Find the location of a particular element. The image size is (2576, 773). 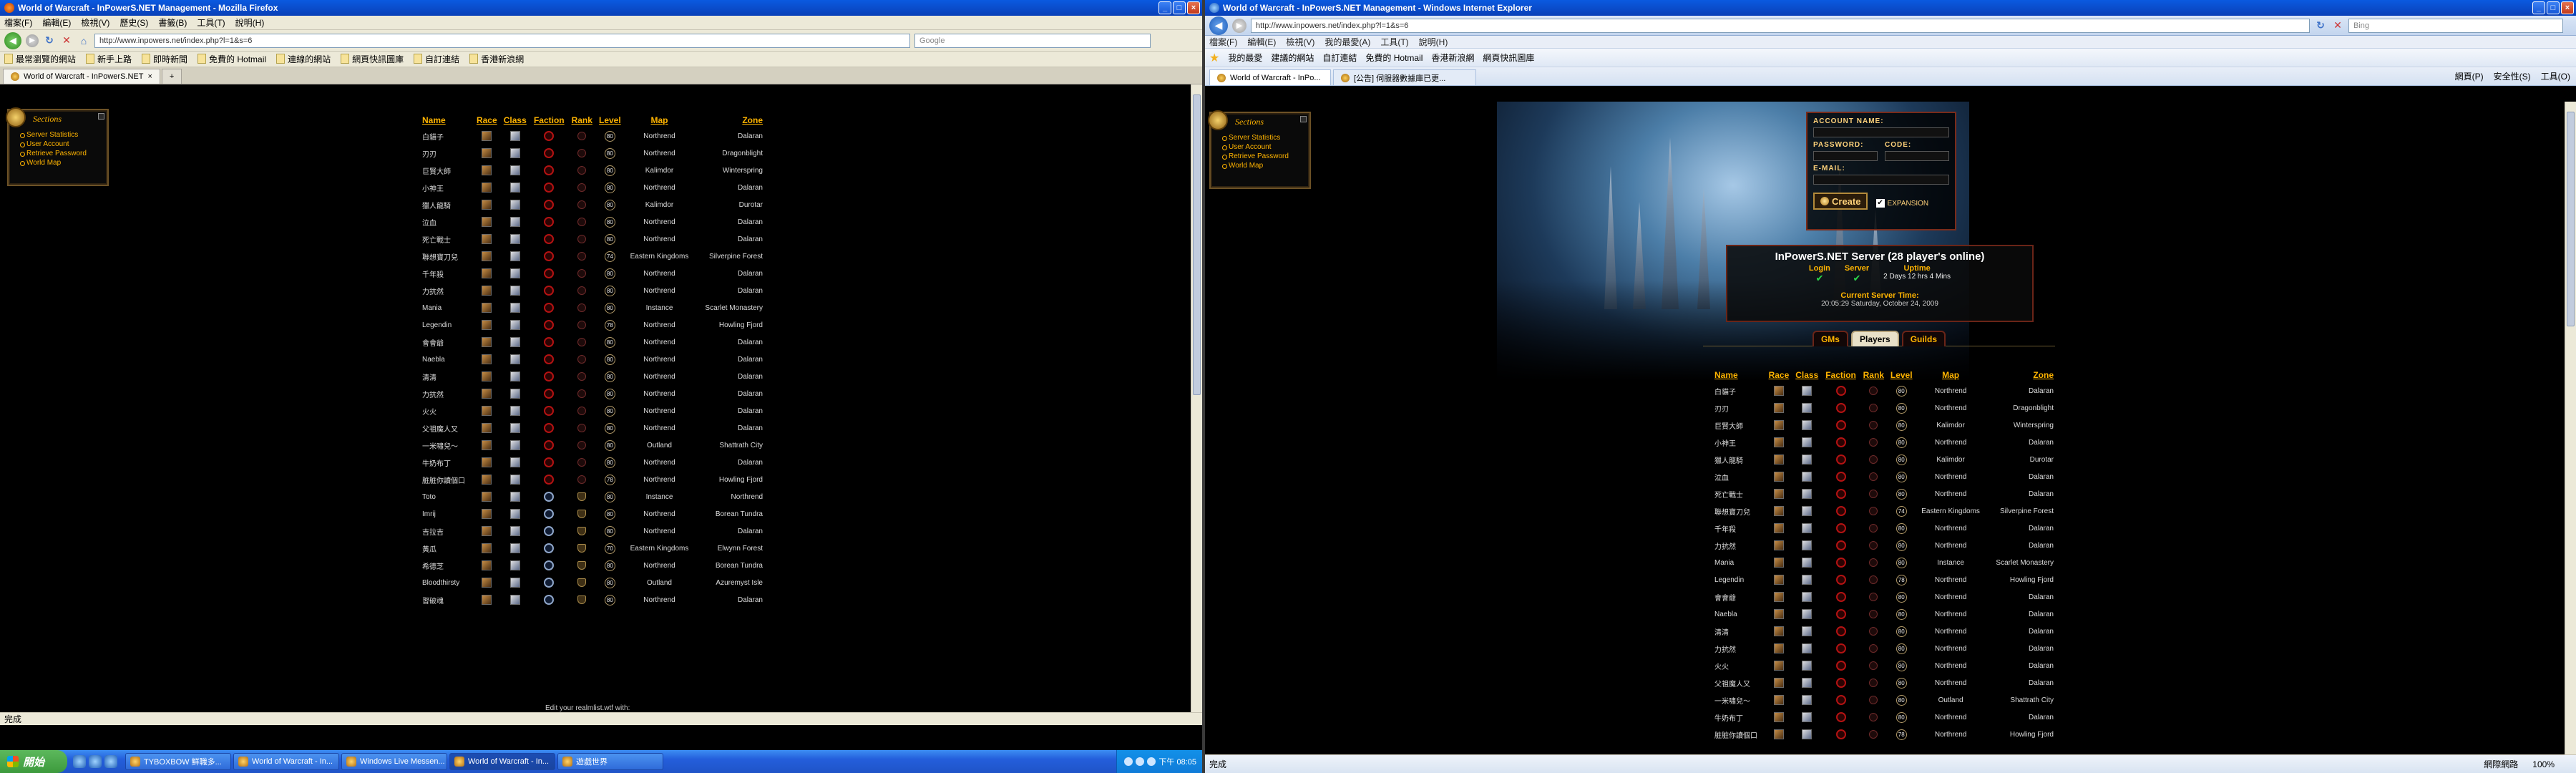

password-input is located at coordinates (1845, 156).